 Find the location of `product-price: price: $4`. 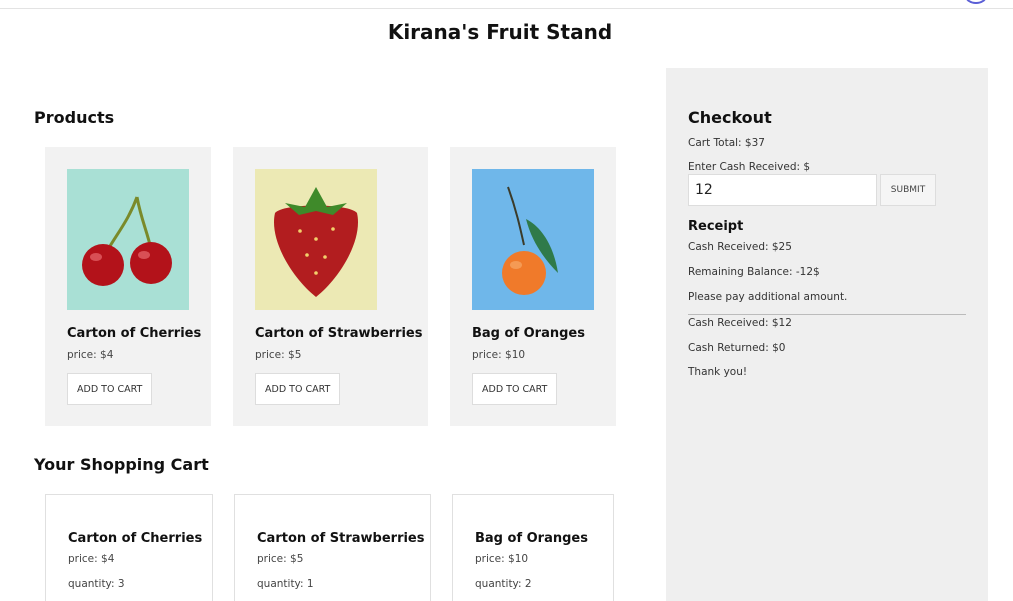

product-price: price: $4 is located at coordinates (90, 355).